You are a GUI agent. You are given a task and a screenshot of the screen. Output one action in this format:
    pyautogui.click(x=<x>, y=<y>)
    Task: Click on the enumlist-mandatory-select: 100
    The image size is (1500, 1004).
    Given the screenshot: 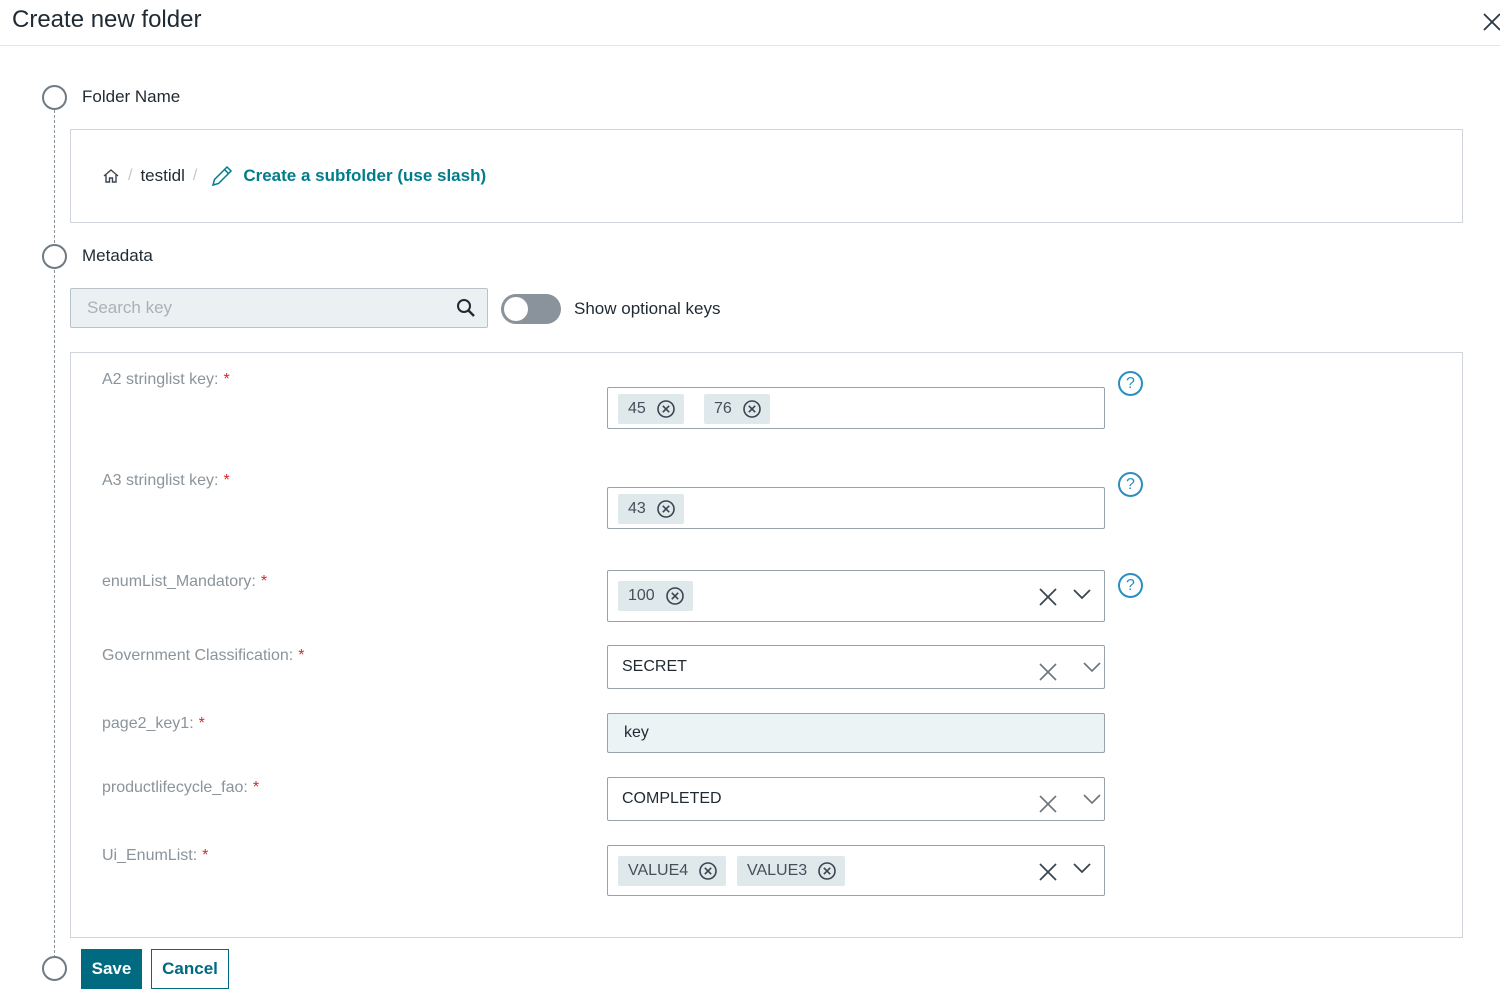 What is the action you would take?
    pyautogui.click(x=856, y=596)
    